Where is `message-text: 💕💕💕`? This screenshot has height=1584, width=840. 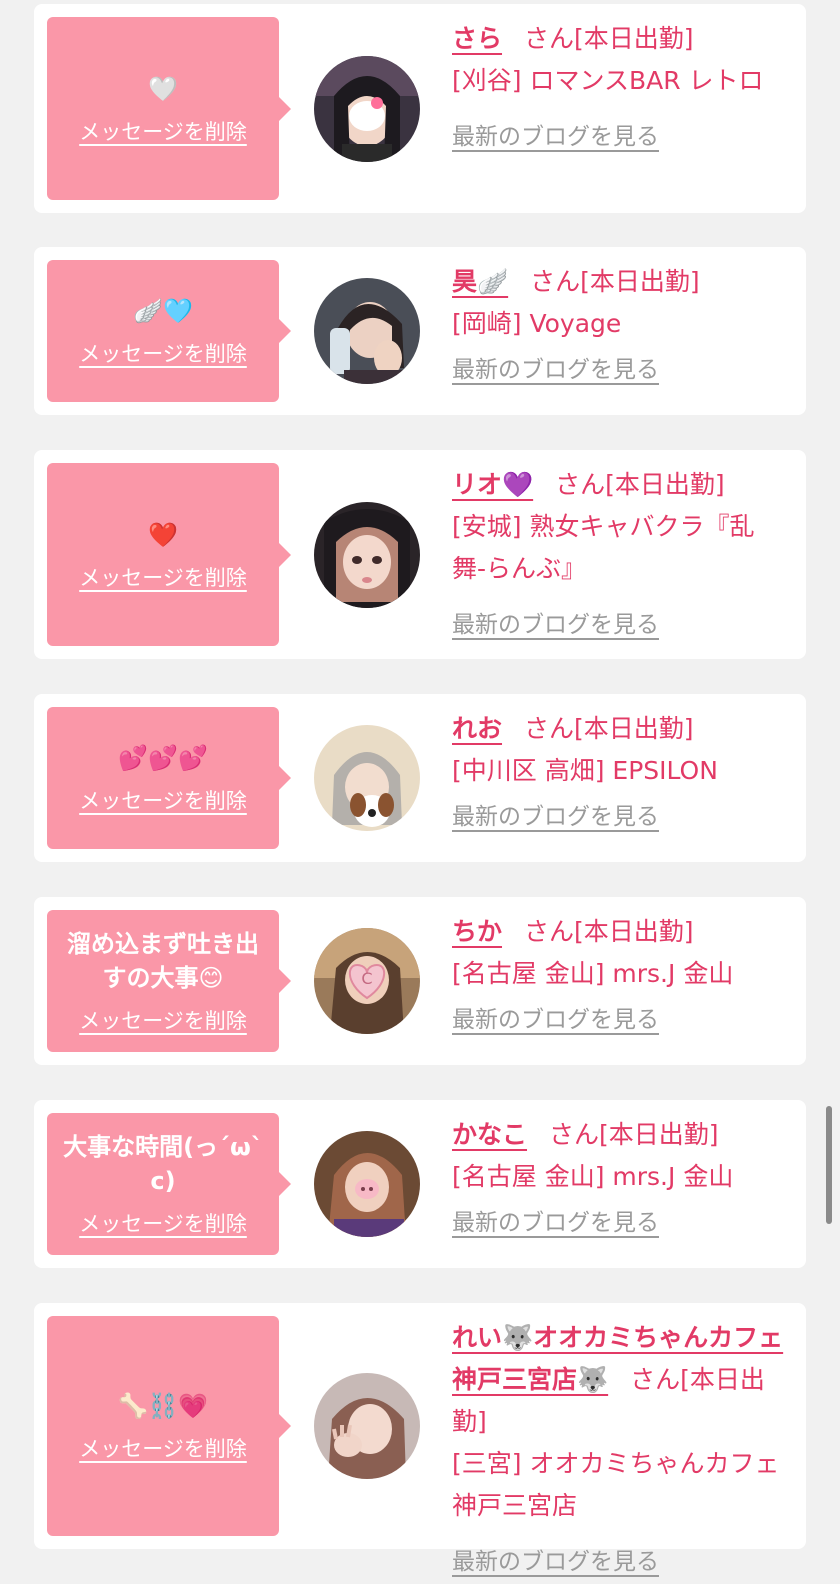 message-text: 💕💕💕 is located at coordinates (163, 758).